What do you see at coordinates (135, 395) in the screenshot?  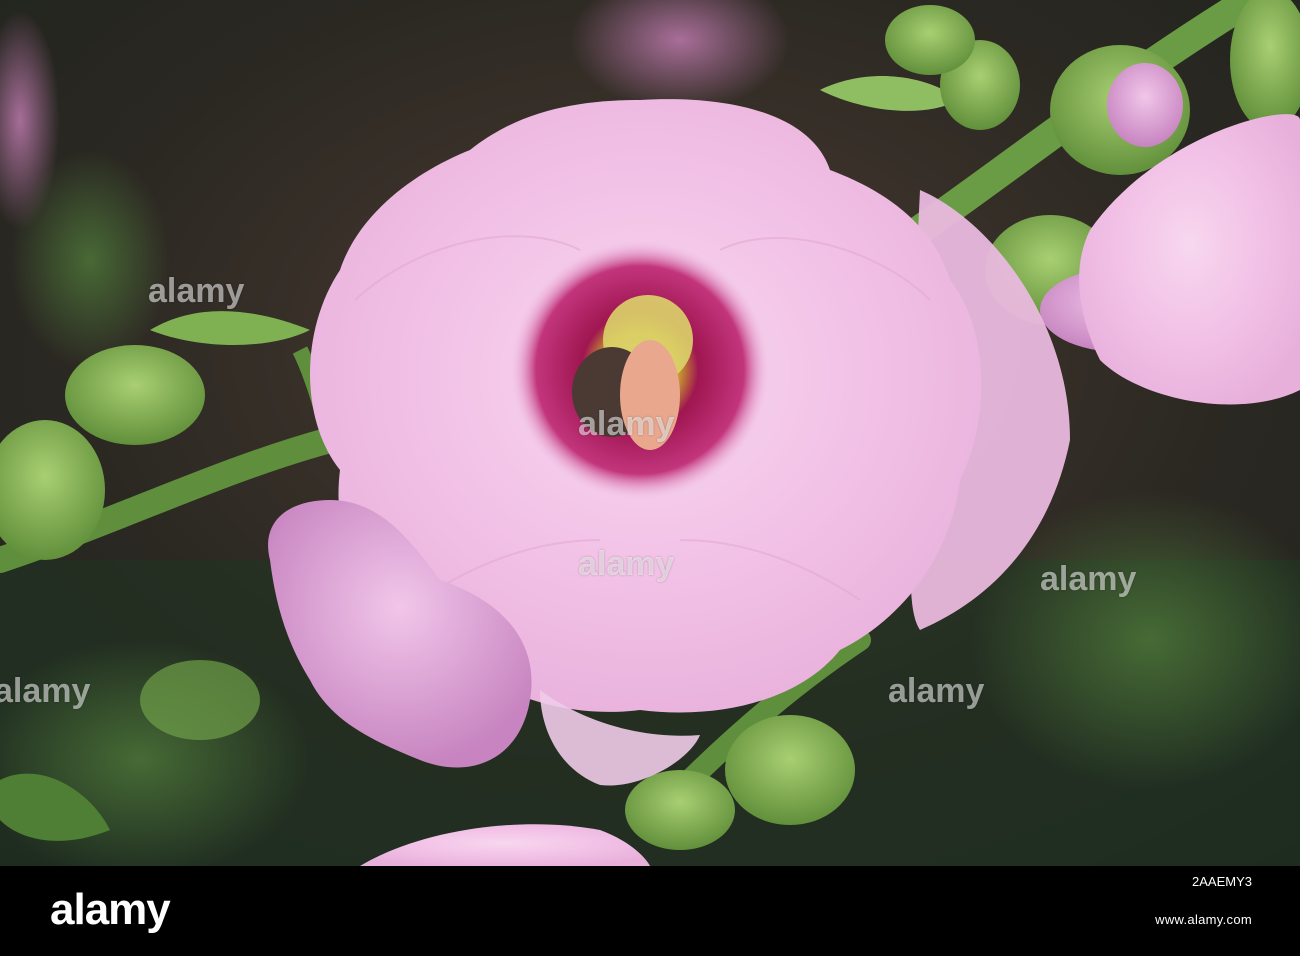 I see `bud-left-upper` at bounding box center [135, 395].